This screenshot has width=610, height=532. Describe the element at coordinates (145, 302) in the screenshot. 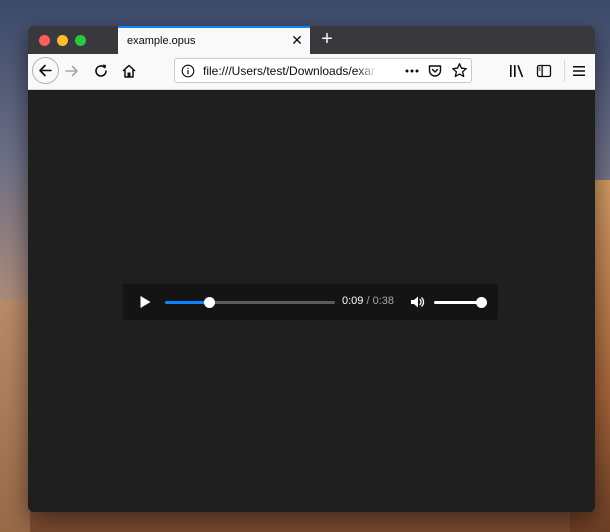

I see `play-icon` at that location.